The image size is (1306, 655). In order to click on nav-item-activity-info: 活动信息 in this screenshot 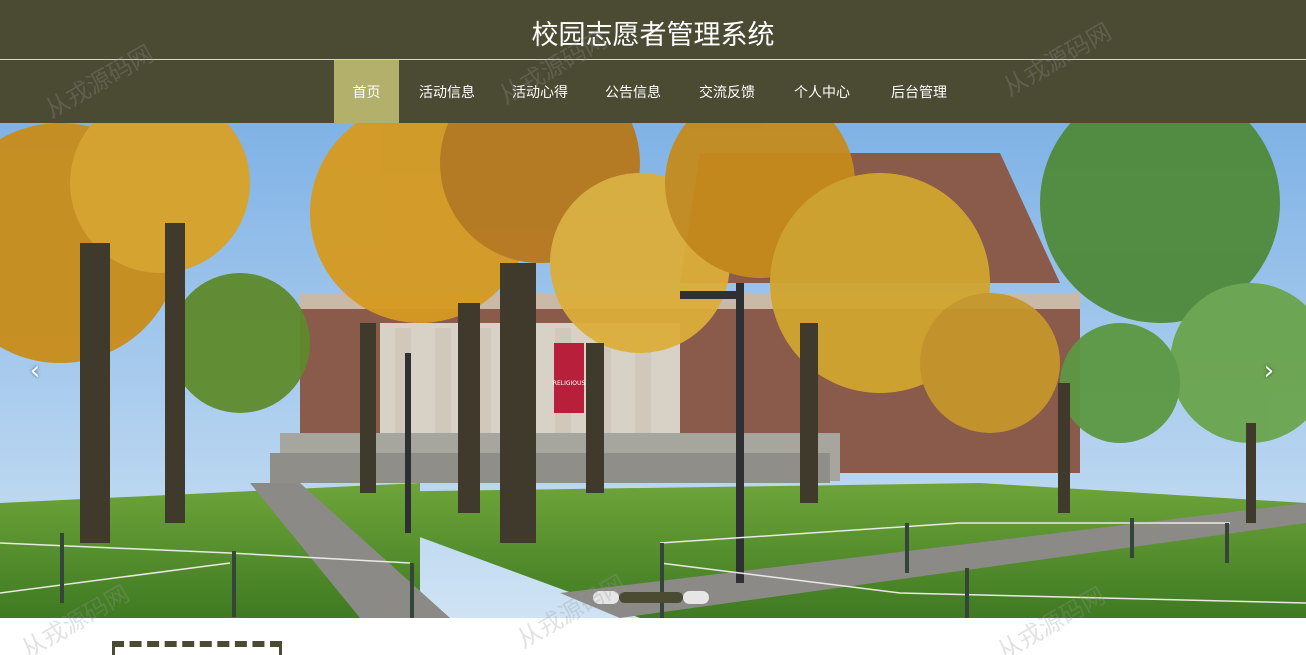, I will do `click(447, 91)`.